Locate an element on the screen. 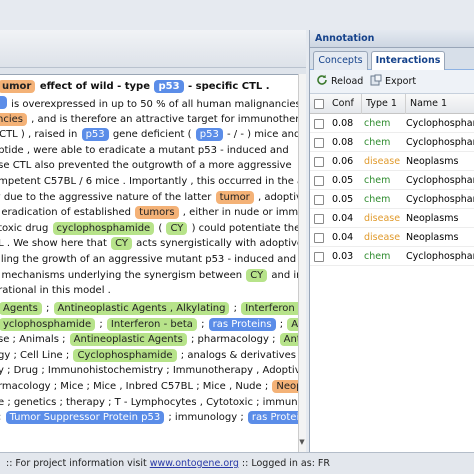 Image resolution: width=474 pixels, height=474 pixels. tab-concepts: Concepts is located at coordinates (340, 60).